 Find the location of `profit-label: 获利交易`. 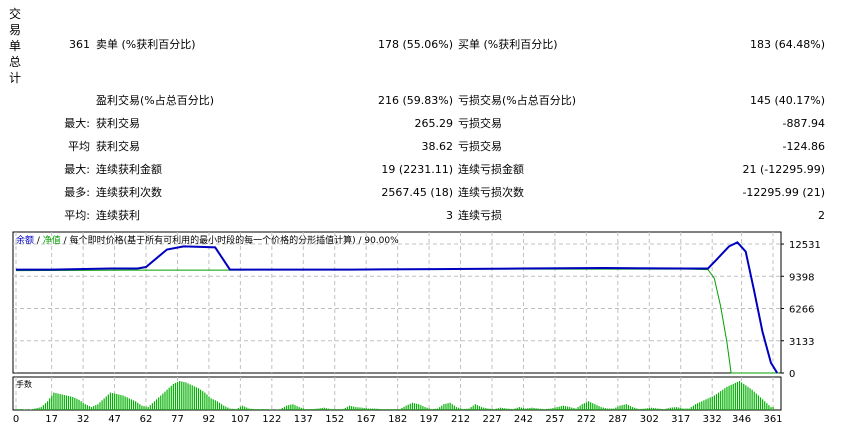

profit-label: 获利交易 is located at coordinates (118, 146).